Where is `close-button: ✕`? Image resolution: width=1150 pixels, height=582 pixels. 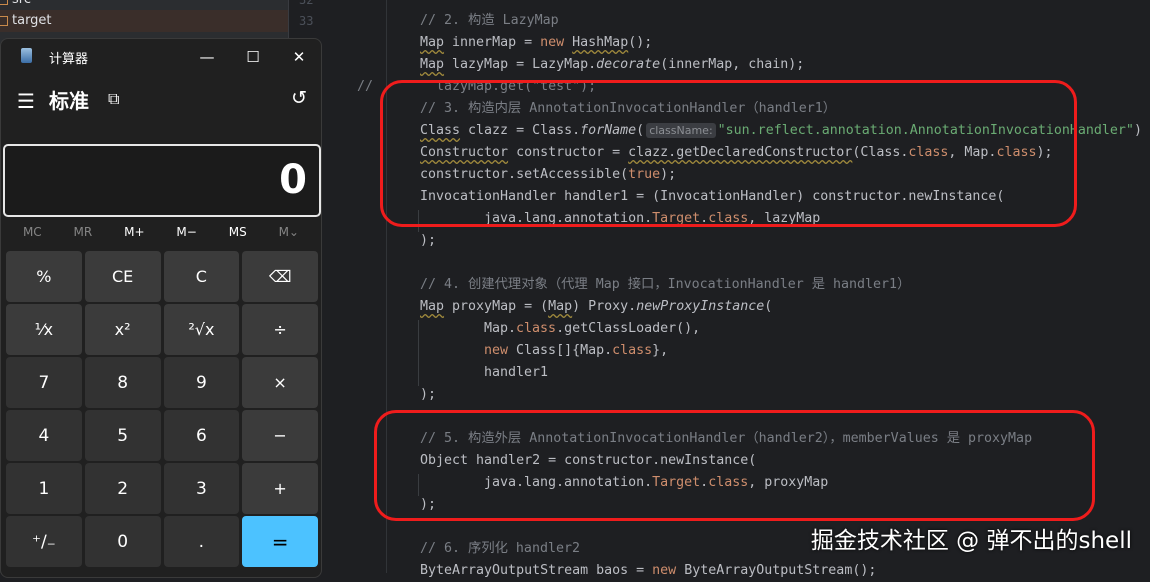 close-button: ✕ is located at coordinates (299, 57).